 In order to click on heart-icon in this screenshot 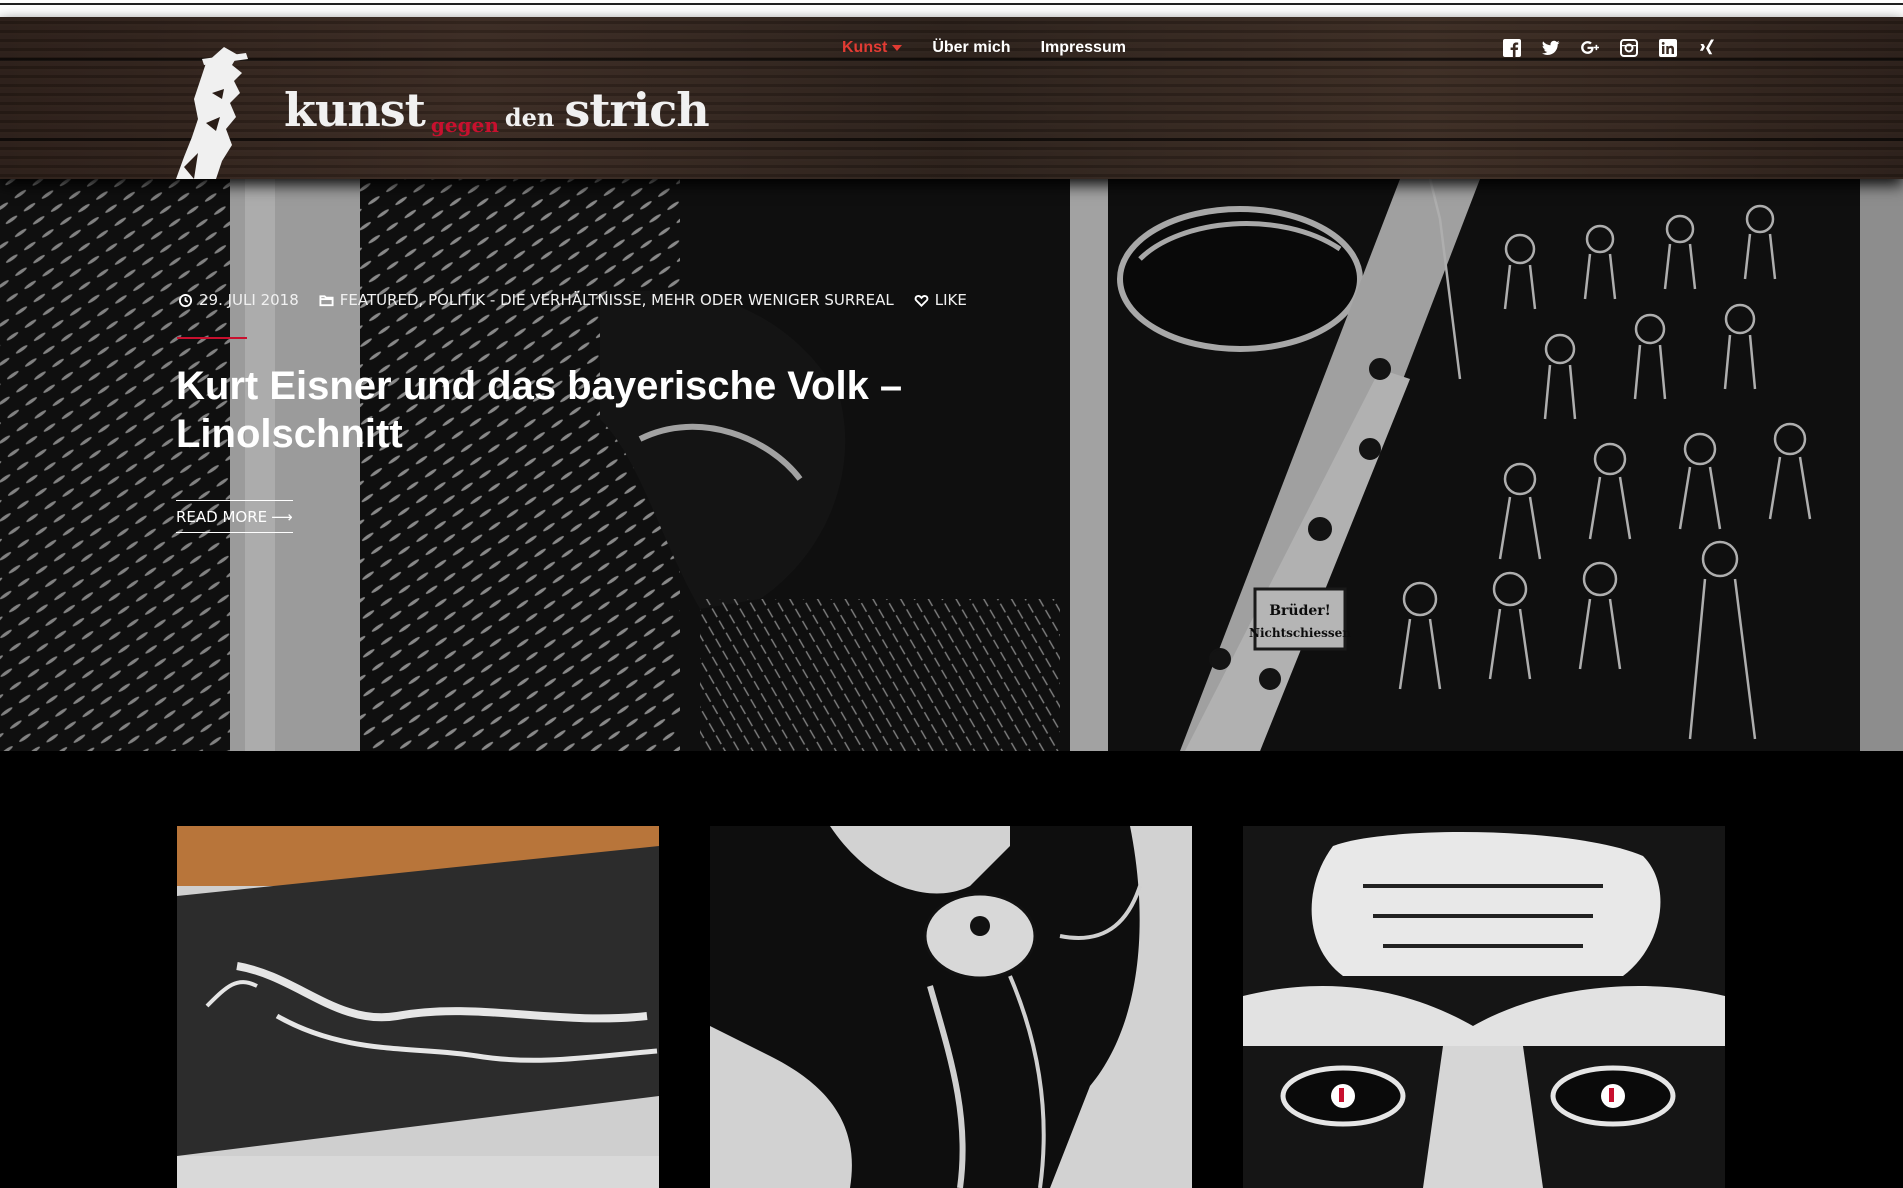, I will do `click(921, 300)`.